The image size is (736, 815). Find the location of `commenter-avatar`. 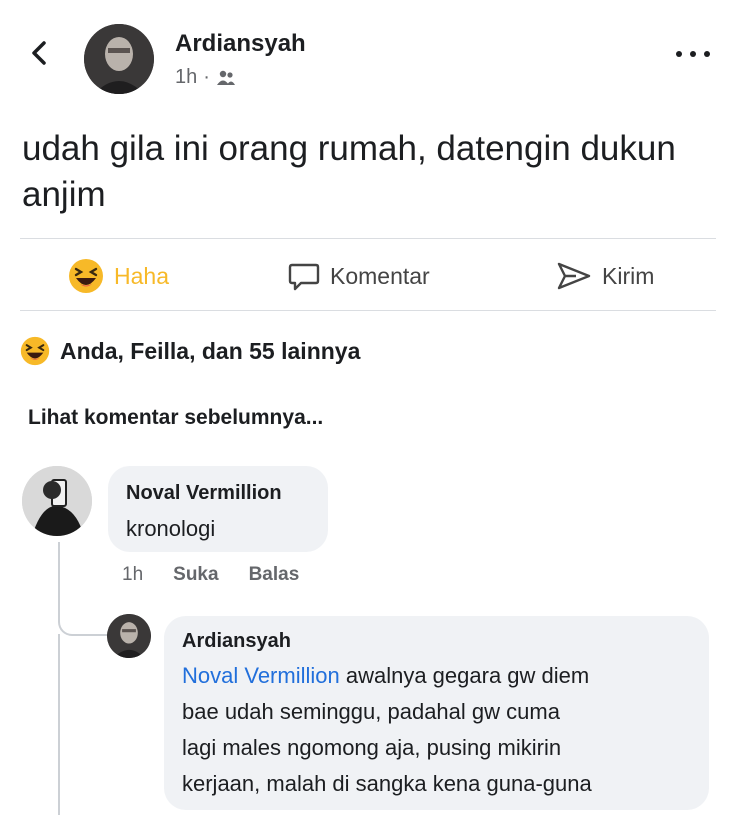

commenter-avatar is located at coordinates (57, 501).